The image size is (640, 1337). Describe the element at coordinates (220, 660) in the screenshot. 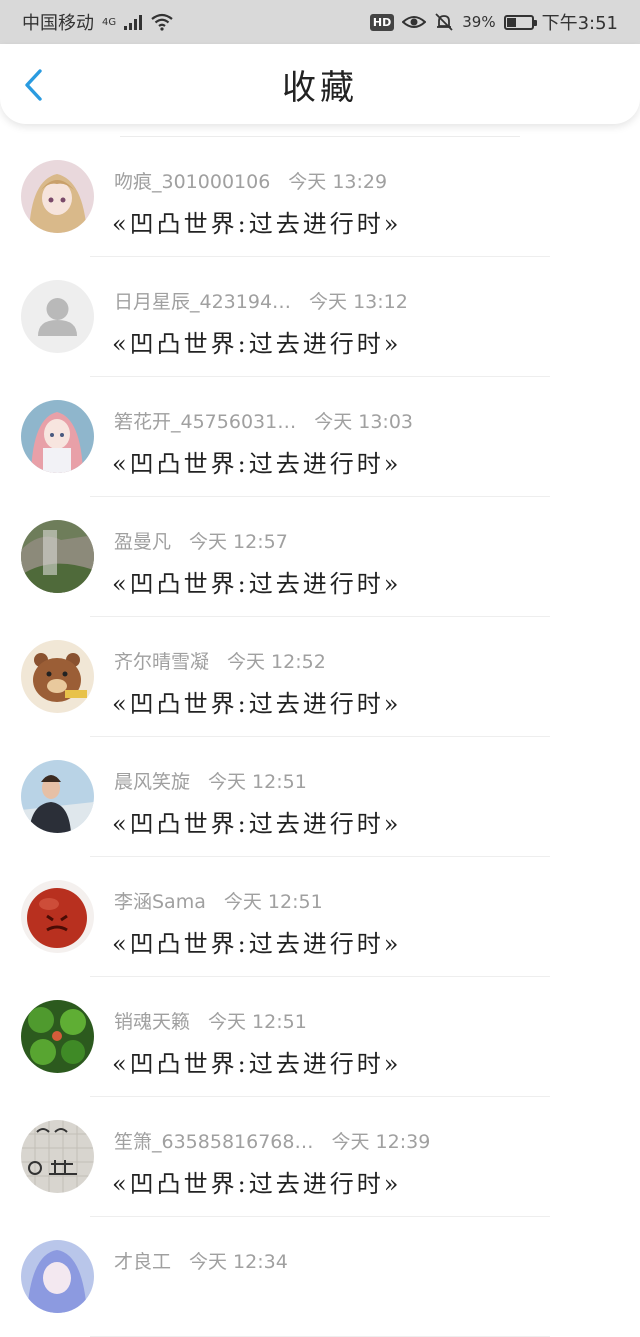

I see `item-meta: 齐尔晴雪凝 今天 12:52` at that location.